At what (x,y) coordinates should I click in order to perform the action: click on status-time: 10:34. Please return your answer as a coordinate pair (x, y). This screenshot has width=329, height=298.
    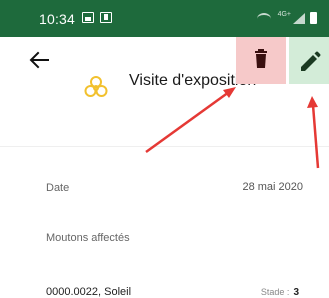
    Looking at the image, I should click on (57, 19).